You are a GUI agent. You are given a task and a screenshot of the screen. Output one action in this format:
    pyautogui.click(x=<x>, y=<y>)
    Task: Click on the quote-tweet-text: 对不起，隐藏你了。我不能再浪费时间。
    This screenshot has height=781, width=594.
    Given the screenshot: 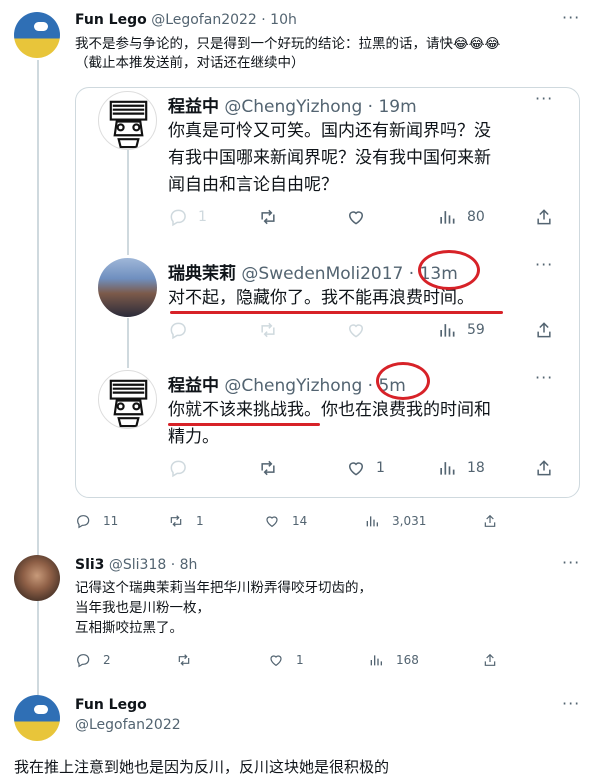 What is the action you would take?
    pyautogui.click(x=368, y=298)
    